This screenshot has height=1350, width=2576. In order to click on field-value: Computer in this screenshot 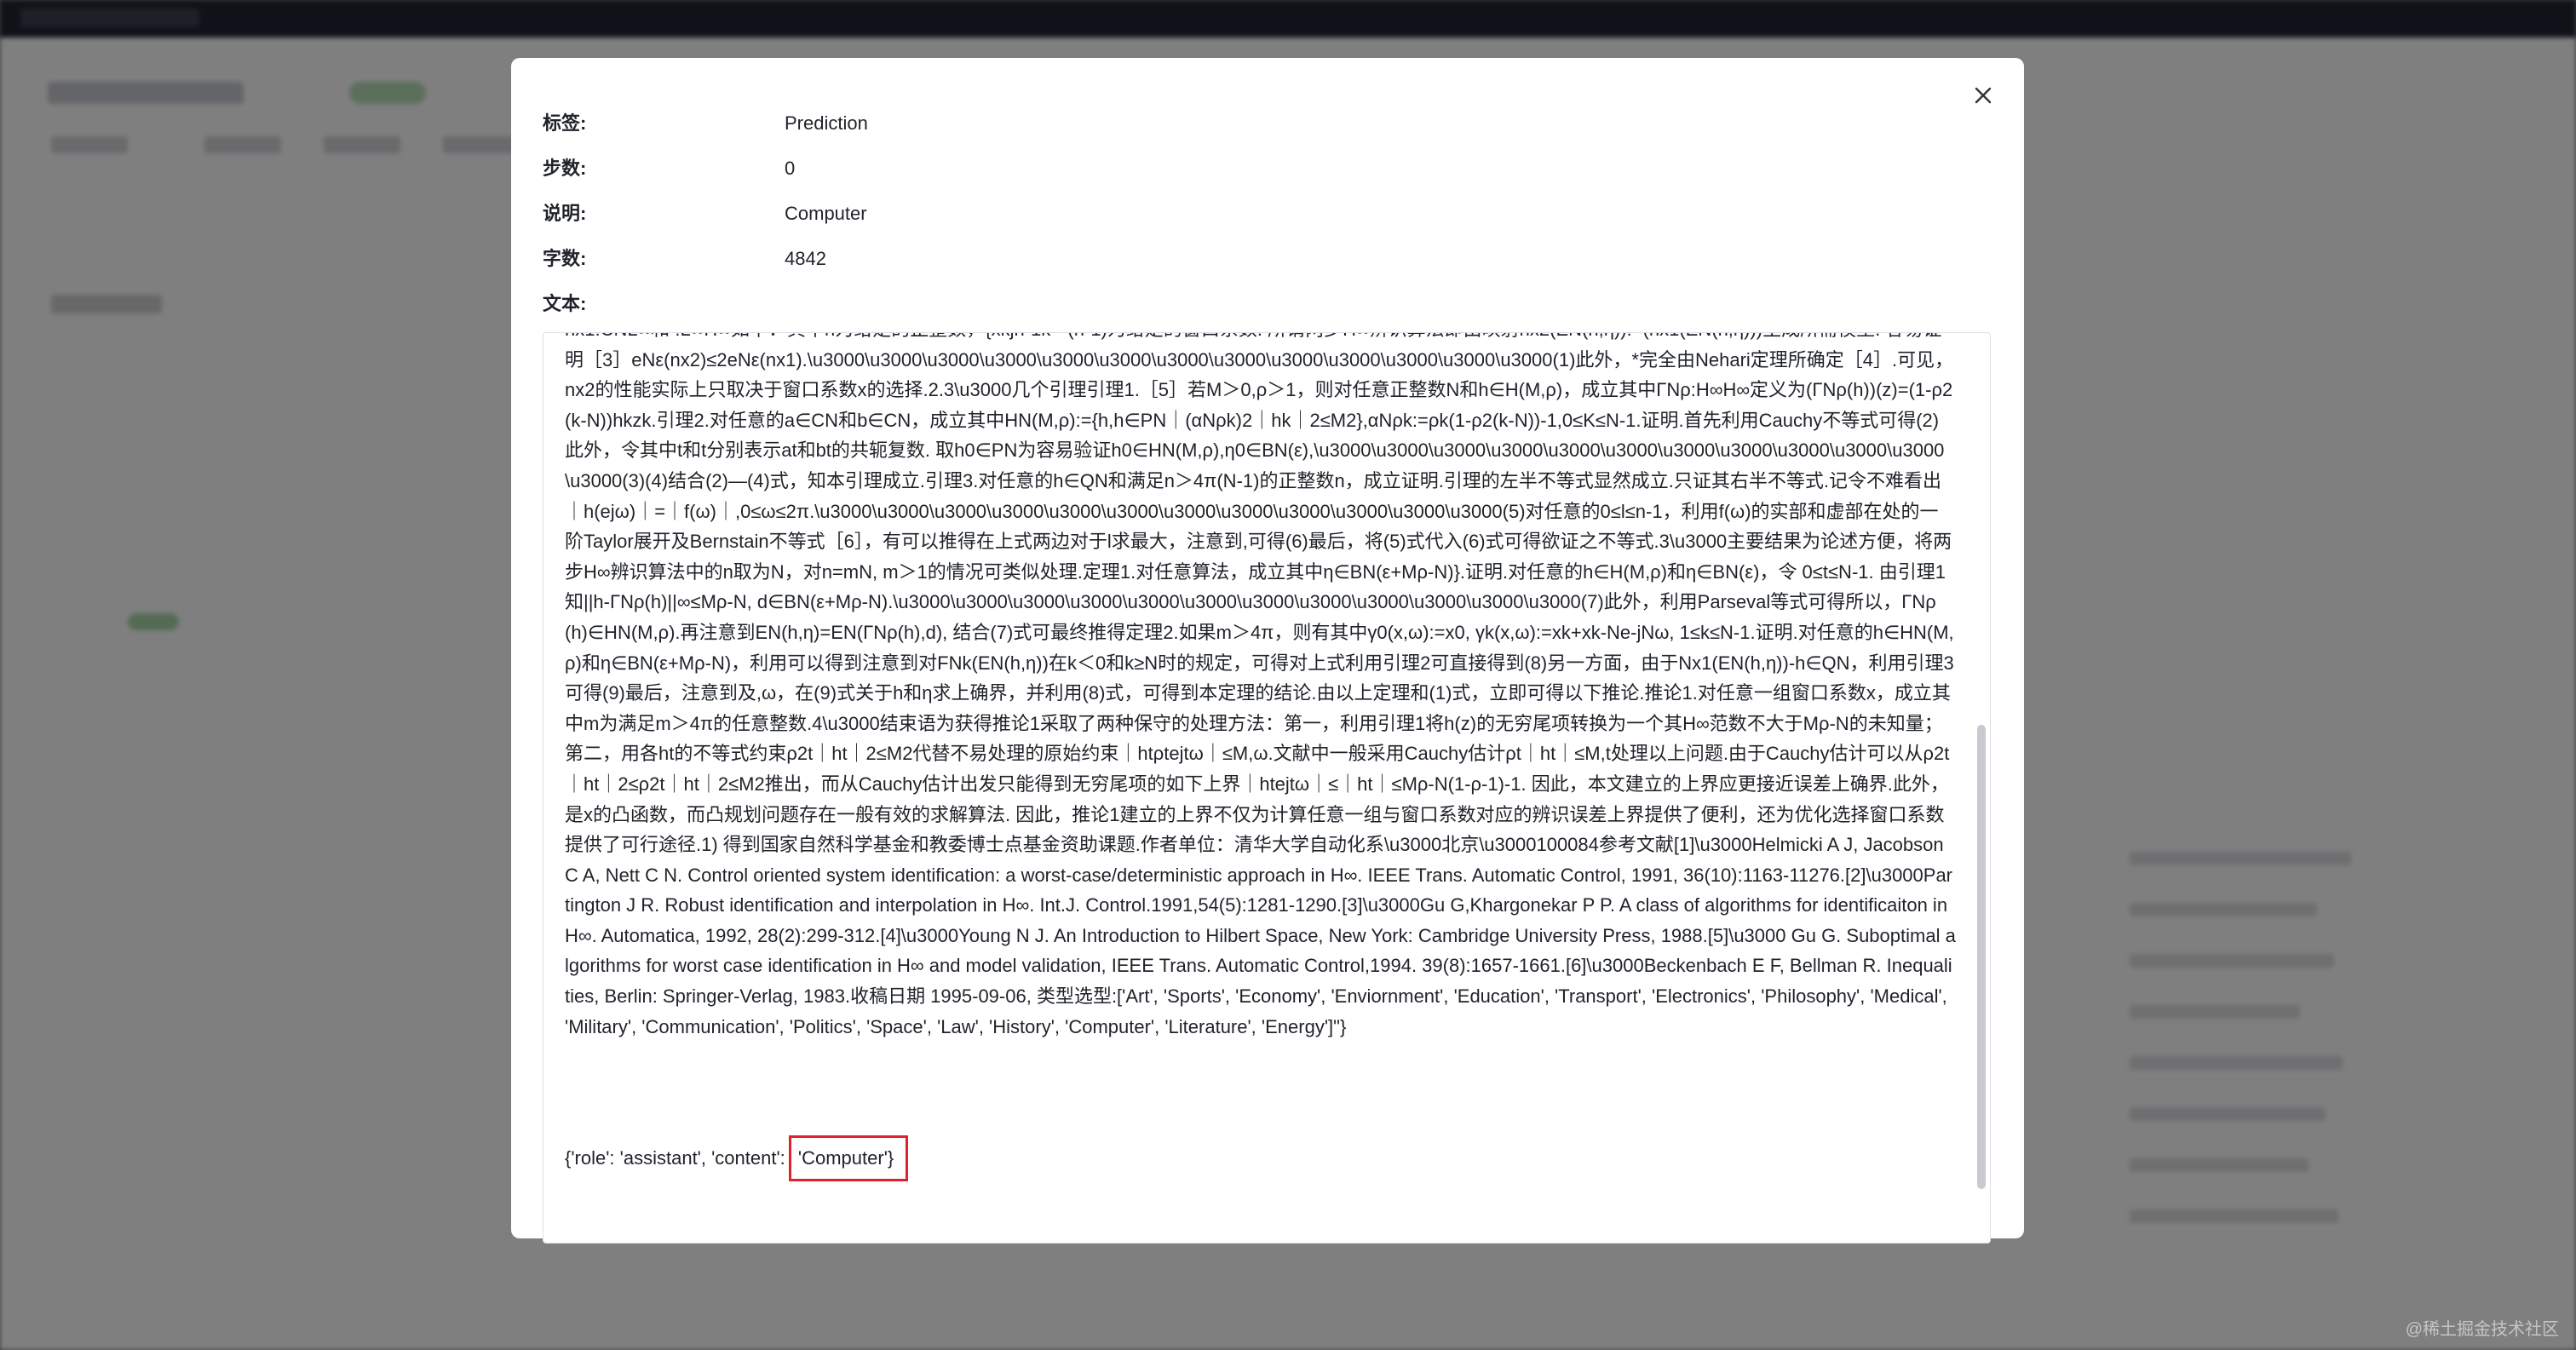, I will do `click(826, 213)`.